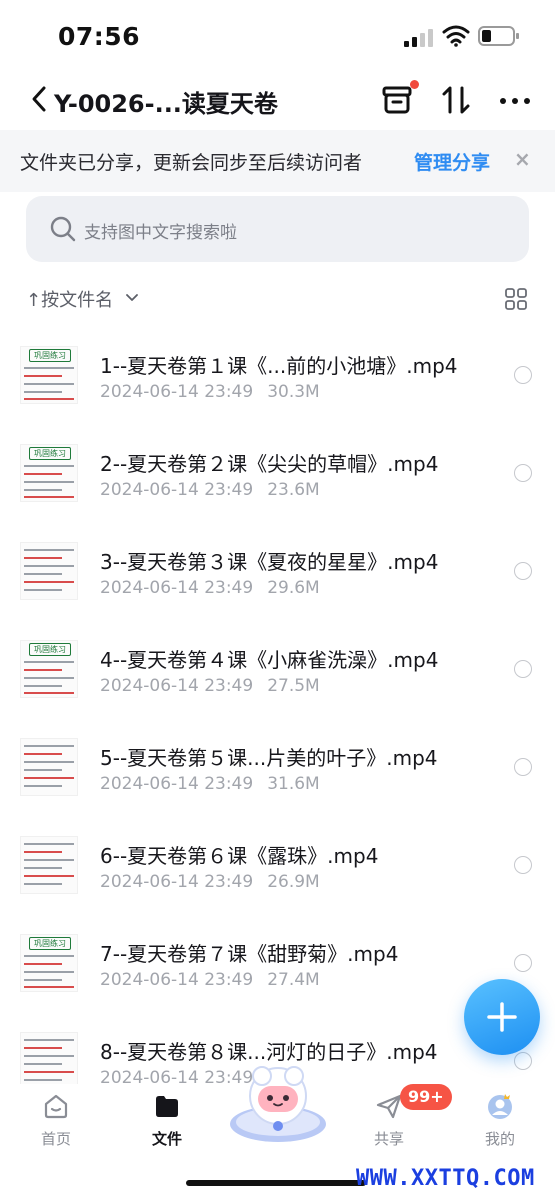 This screenshot has height=1200, width=555. What do you see at coordinates (293, 882) in the screenshot?
I see `file-size: 26.9M` at bounding box center [293, 882].